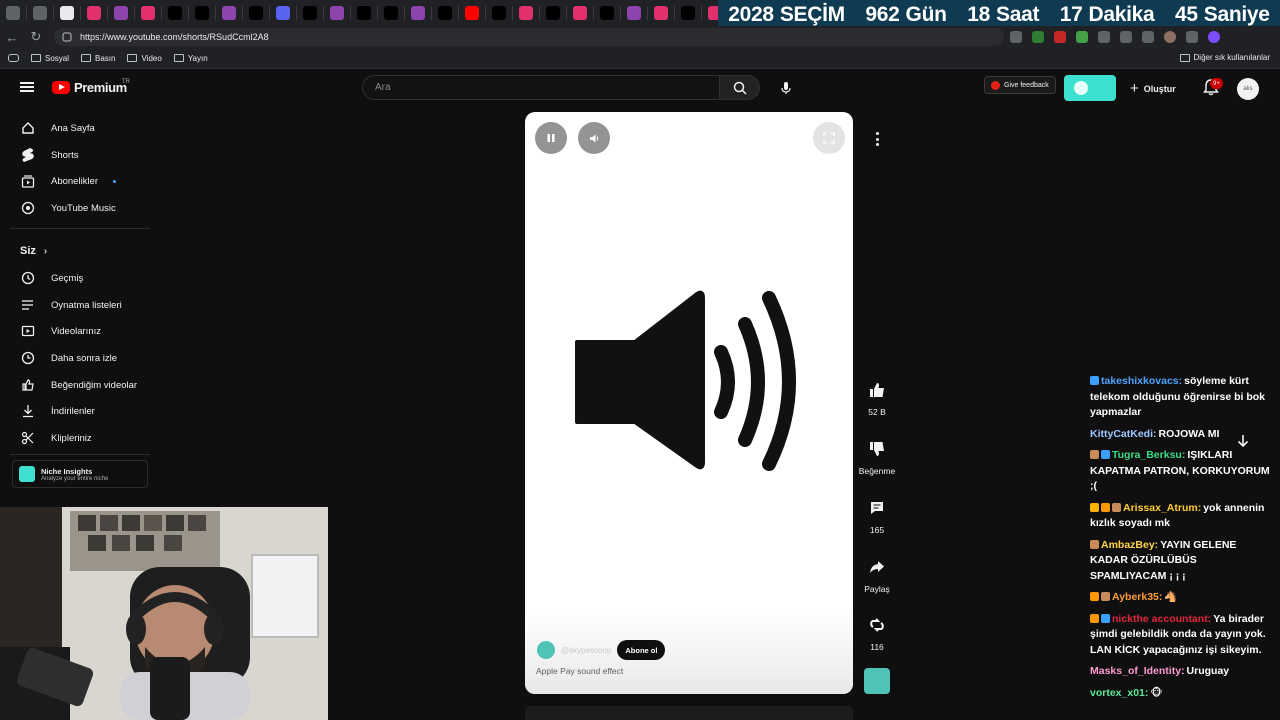 The width and height of the screenshot is (1280, 720). What do you see at coordinates (1141, 381) in the screenshot?
I see `chat-username: takeshixkovacs:` at bounding box center [1141, 381].